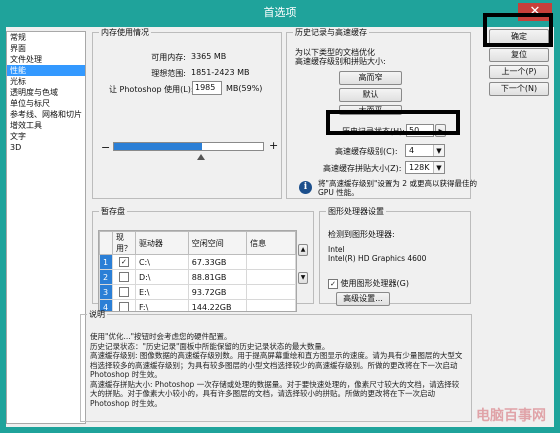  I want to click on sidebar-item: 增效工具, so click(46, 125).